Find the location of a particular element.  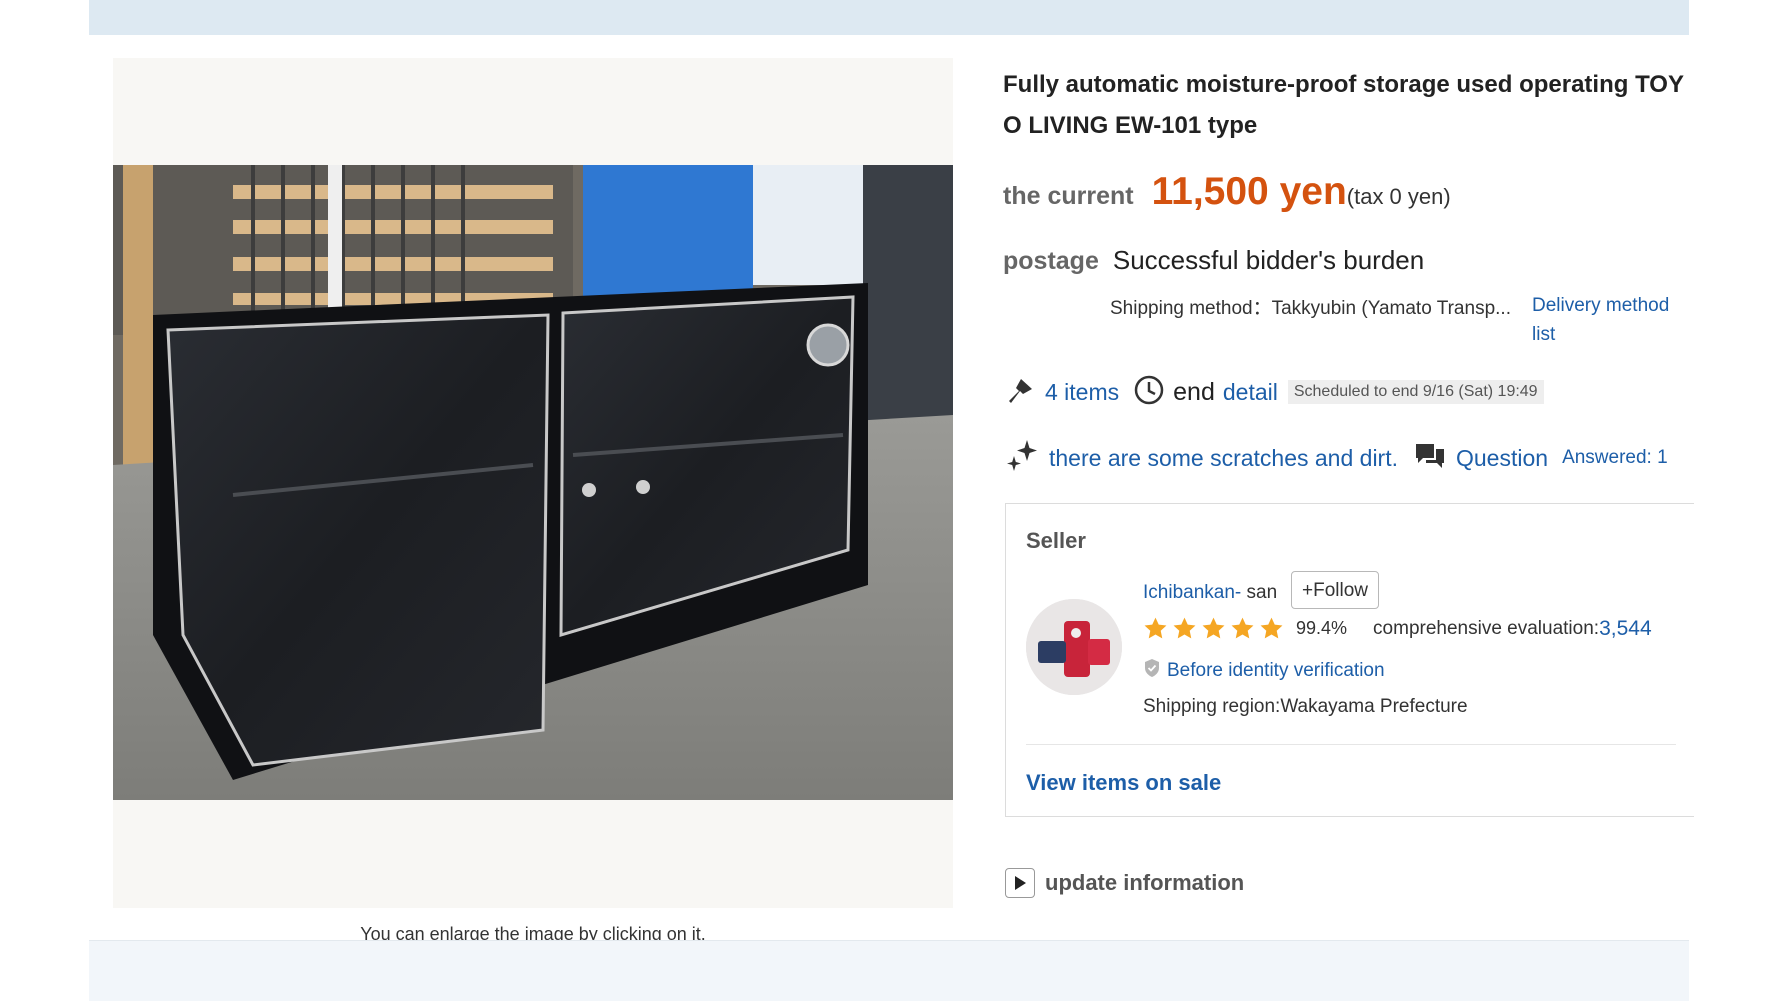

play-icon is located at coordinates (1020, 883).